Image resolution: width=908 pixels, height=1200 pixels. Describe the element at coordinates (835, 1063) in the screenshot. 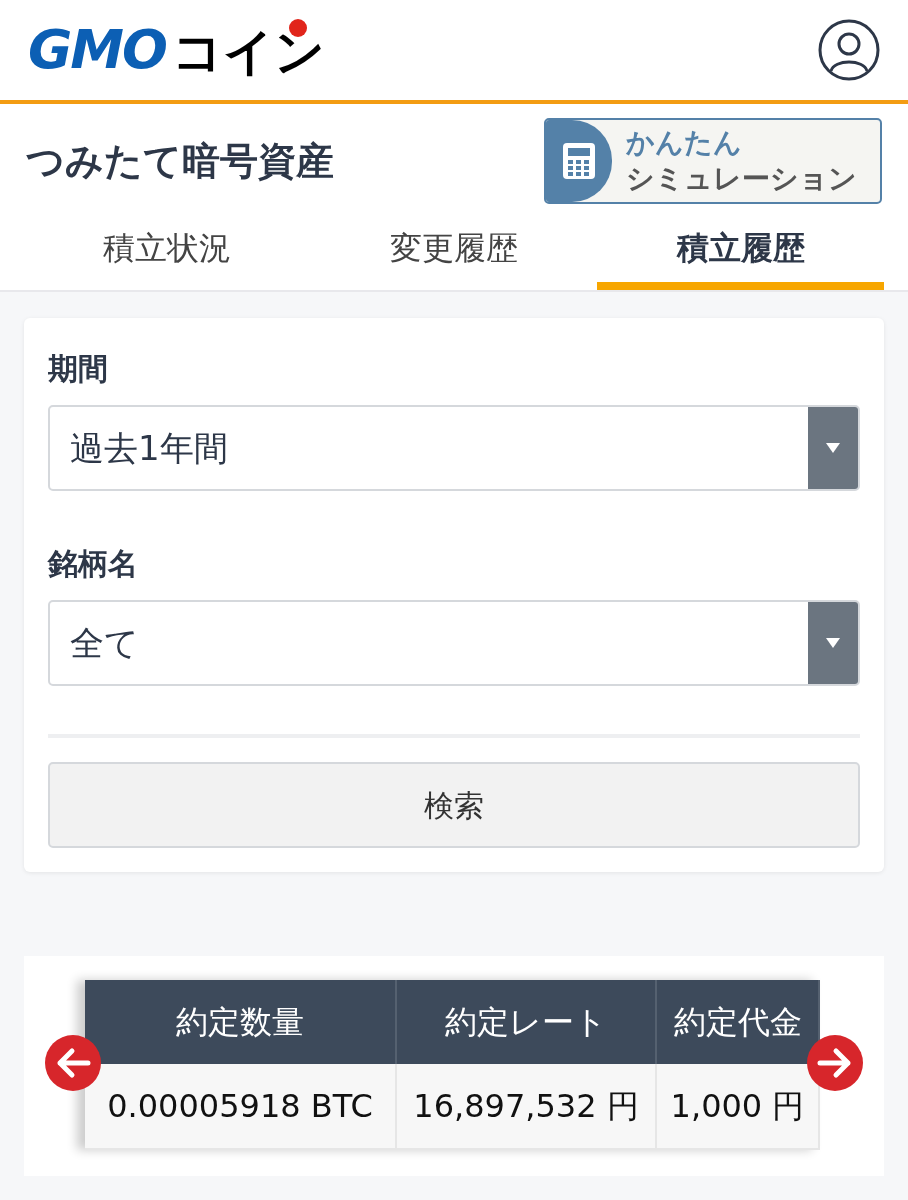

I see `scroll-right-icon` at that location.